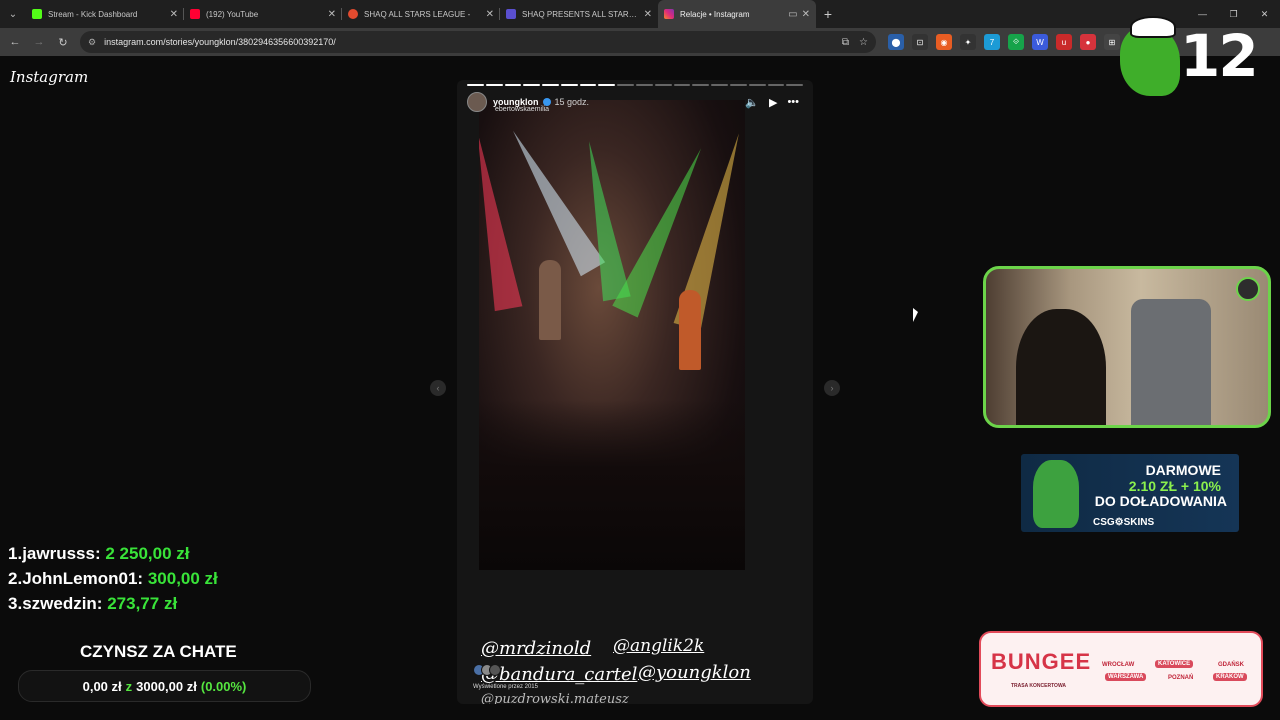 This screenshot has height=720, width=1280. Describe the element at coordinates (1061, 367) in the screenshot. I see `streamer` at that location.